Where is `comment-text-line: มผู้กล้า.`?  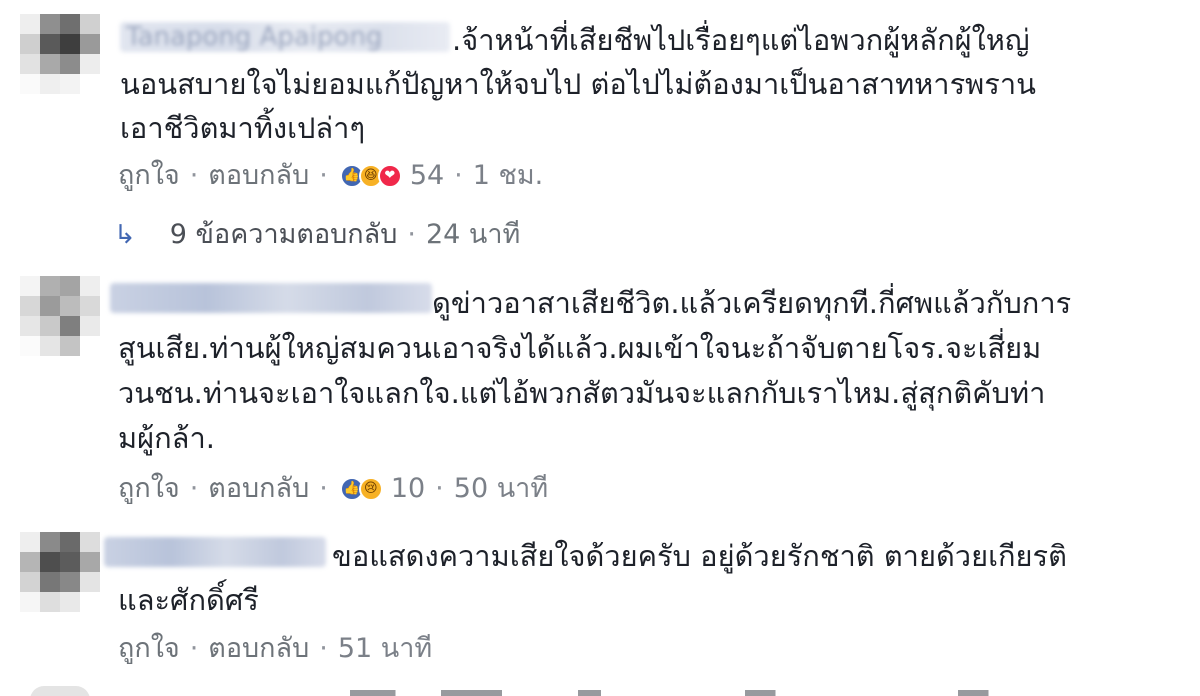
comment-text-line: มผู้กล้า. is located at coordinates (166, 438).